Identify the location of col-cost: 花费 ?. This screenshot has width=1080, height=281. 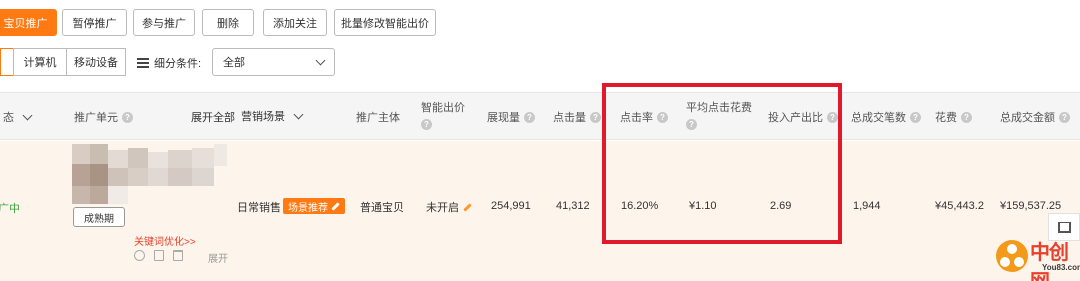
(953, 117).